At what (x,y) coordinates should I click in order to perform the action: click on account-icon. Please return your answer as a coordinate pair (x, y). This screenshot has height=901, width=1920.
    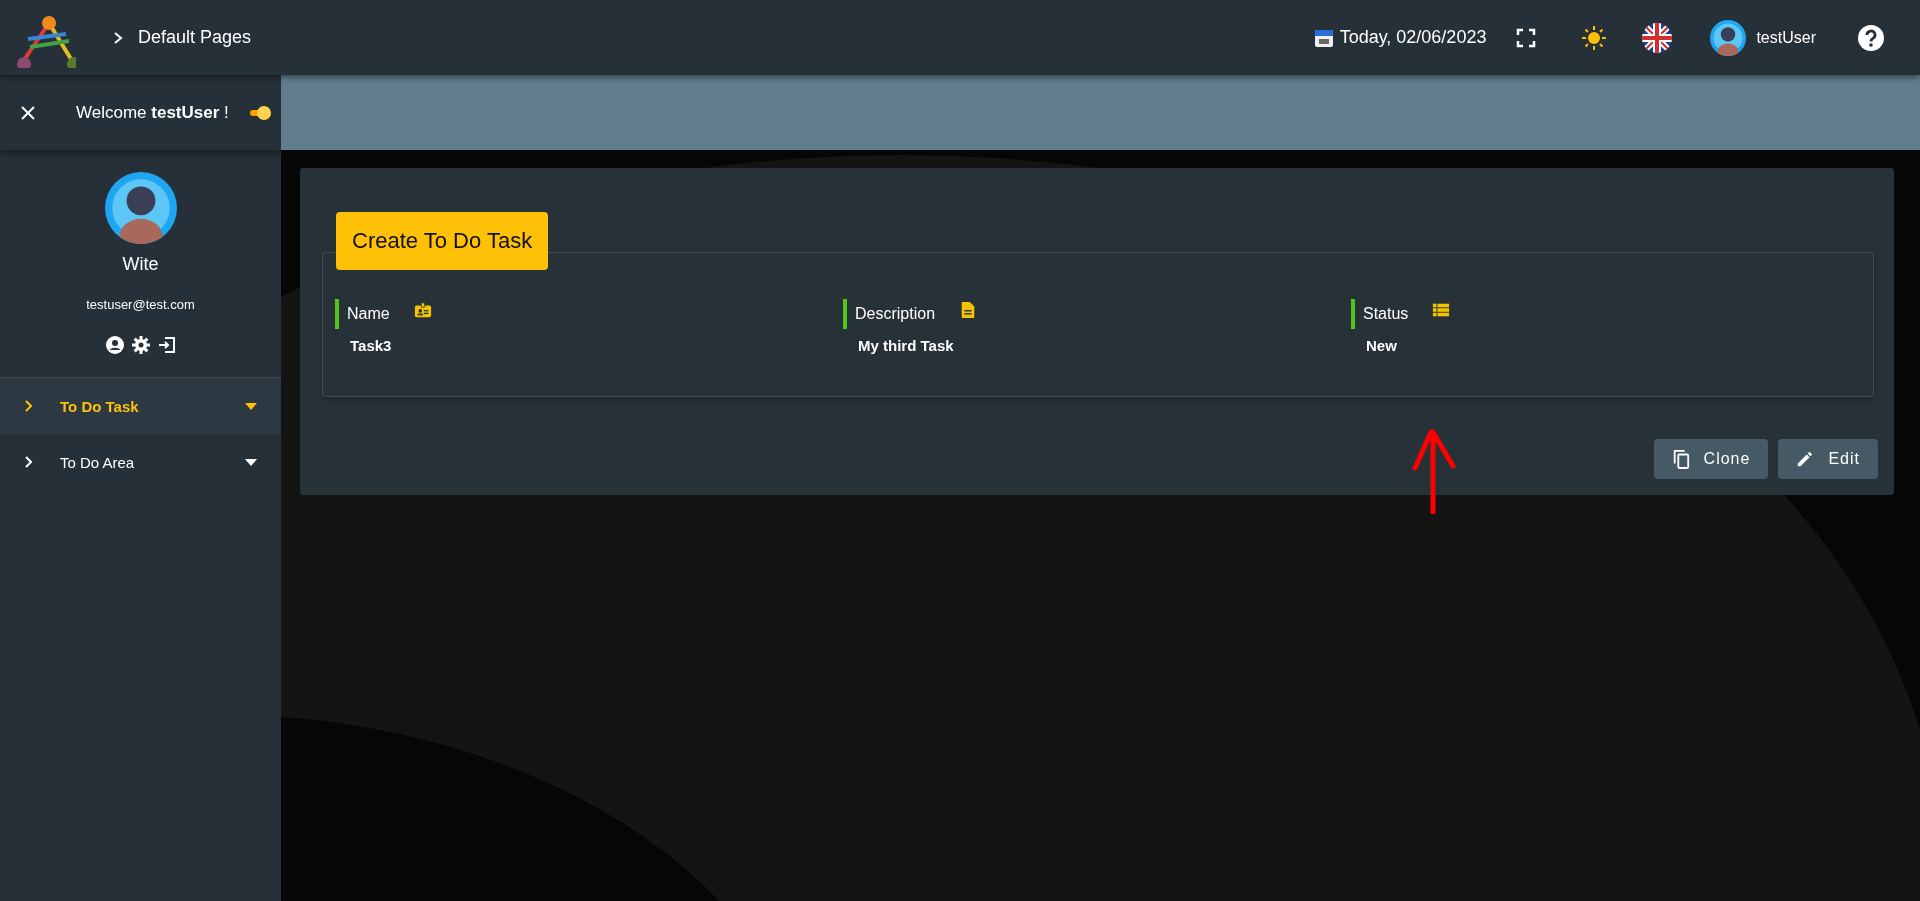
    Looking at the image, I should click on (114, 345).